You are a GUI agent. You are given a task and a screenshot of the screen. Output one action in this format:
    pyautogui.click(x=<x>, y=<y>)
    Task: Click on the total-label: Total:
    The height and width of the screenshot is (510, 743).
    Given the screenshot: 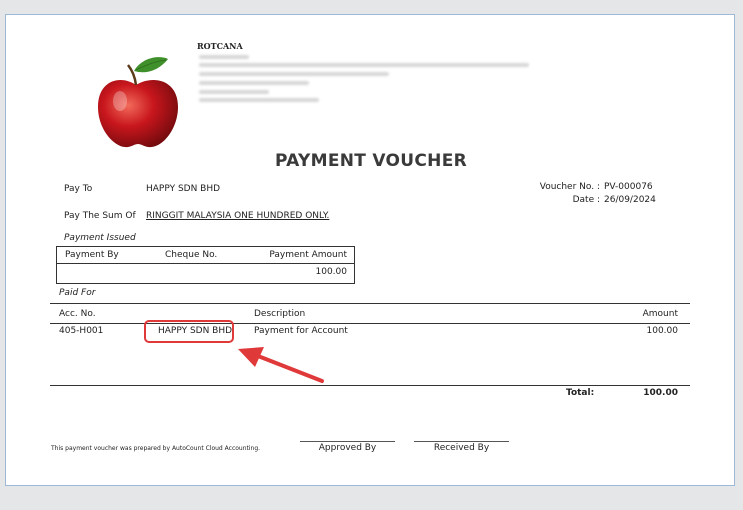 What is the action you would take?
    pyautogui.click(x=580, y=393)
    